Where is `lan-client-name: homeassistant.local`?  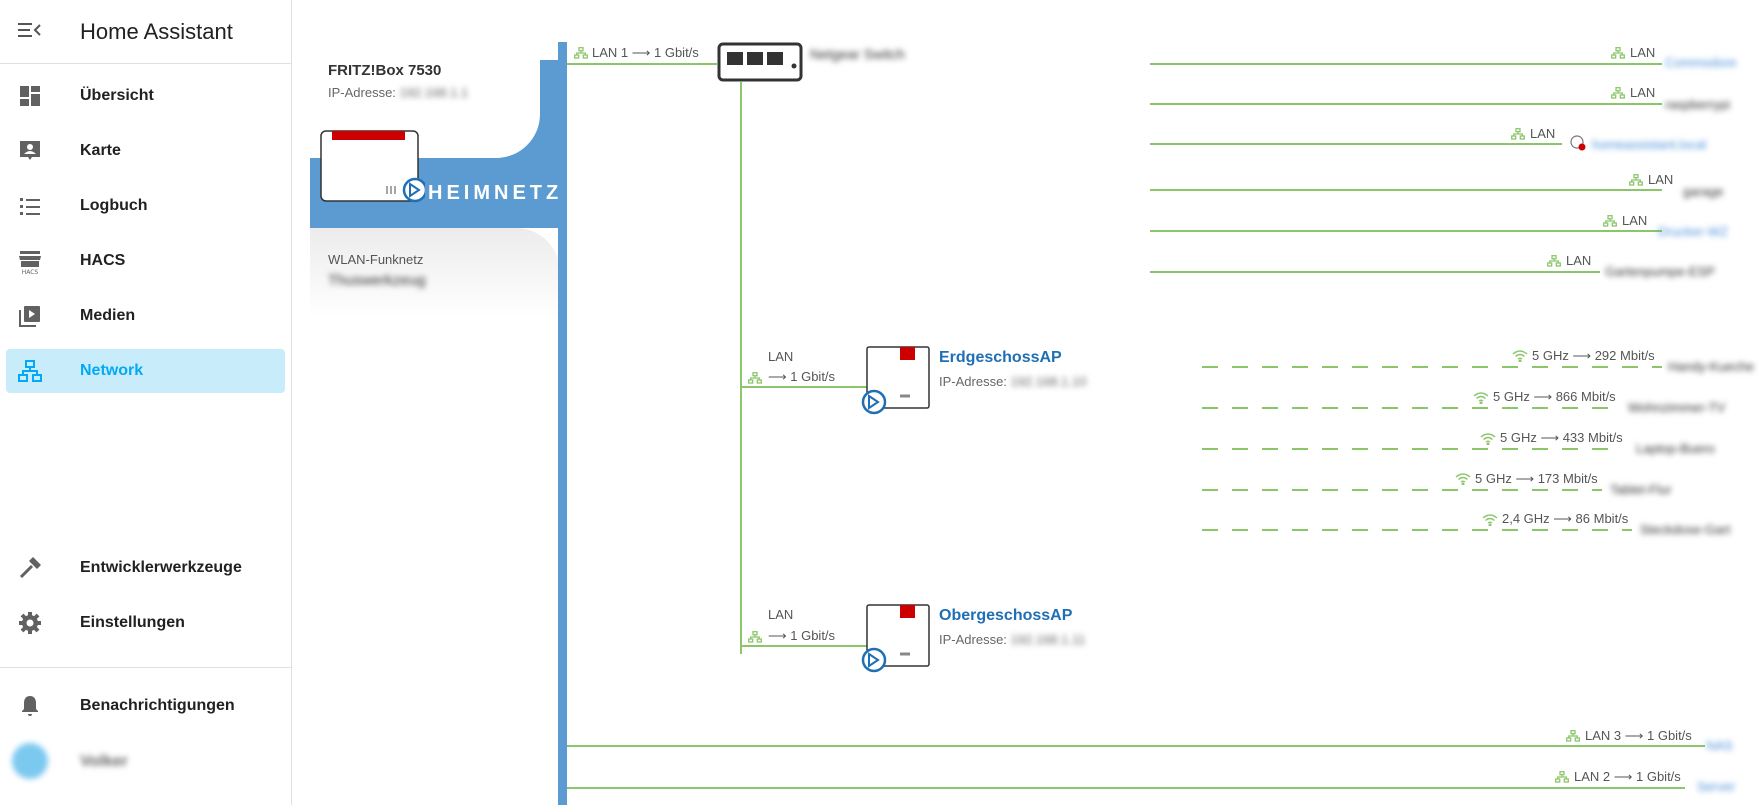 lan-client-name: homeassistant.local is located at coordinates (1649, 144).